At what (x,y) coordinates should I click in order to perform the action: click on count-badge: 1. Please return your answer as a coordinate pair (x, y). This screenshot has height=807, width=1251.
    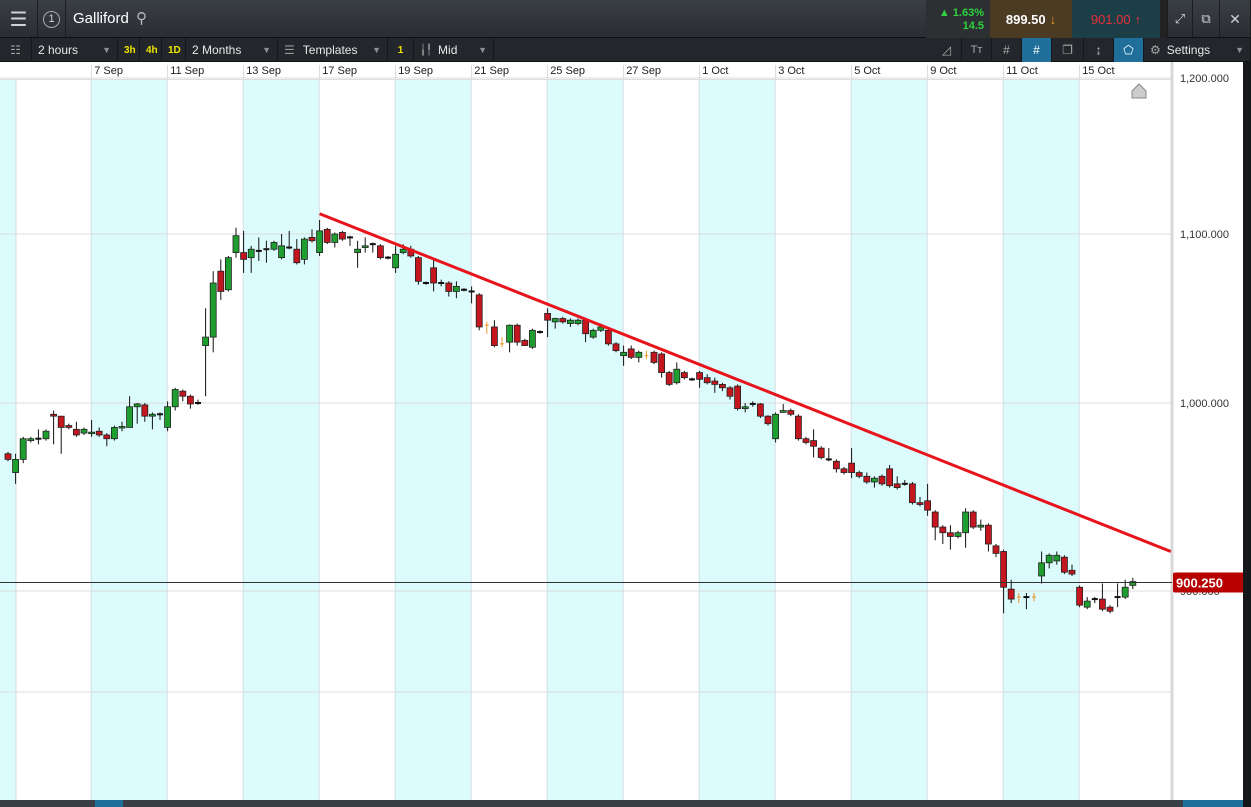
    Looking at the image, I should click on (401, 50).